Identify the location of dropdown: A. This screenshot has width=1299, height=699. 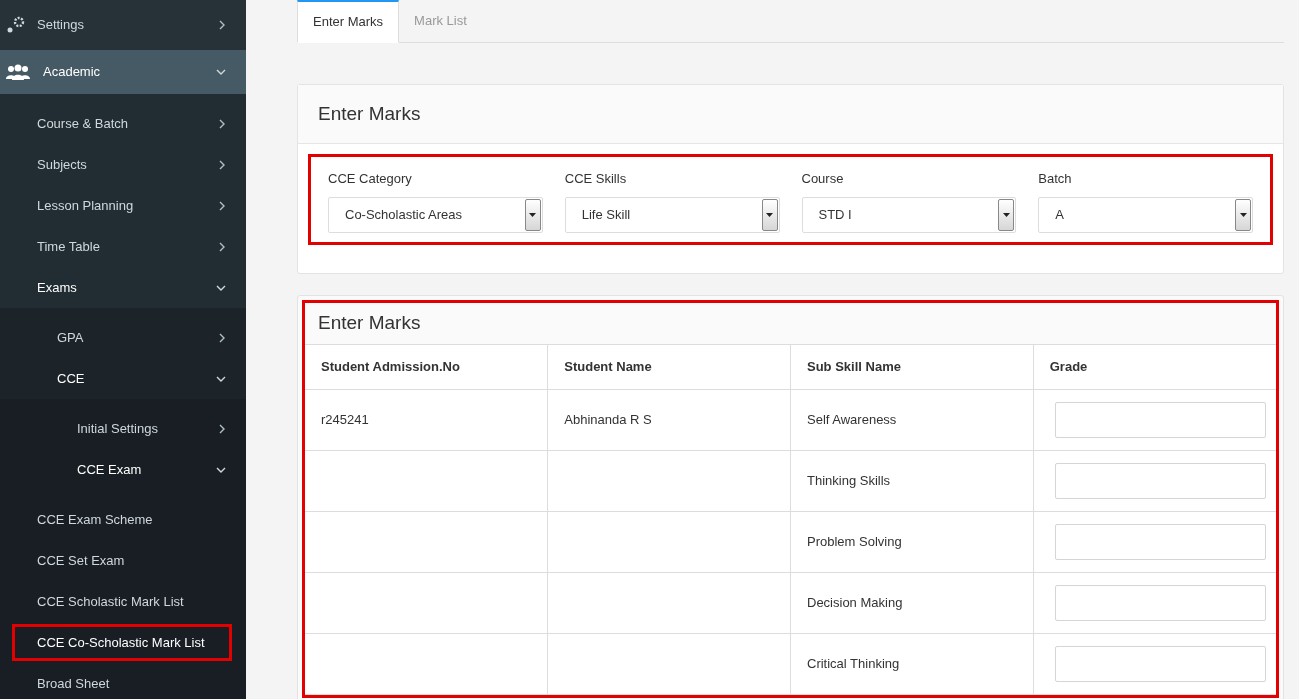
(1145, 214).